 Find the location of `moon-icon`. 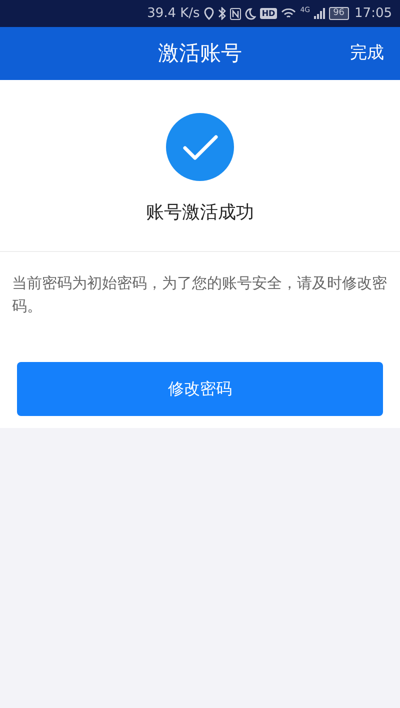

moon-icon is located at coordinates (250, 14).